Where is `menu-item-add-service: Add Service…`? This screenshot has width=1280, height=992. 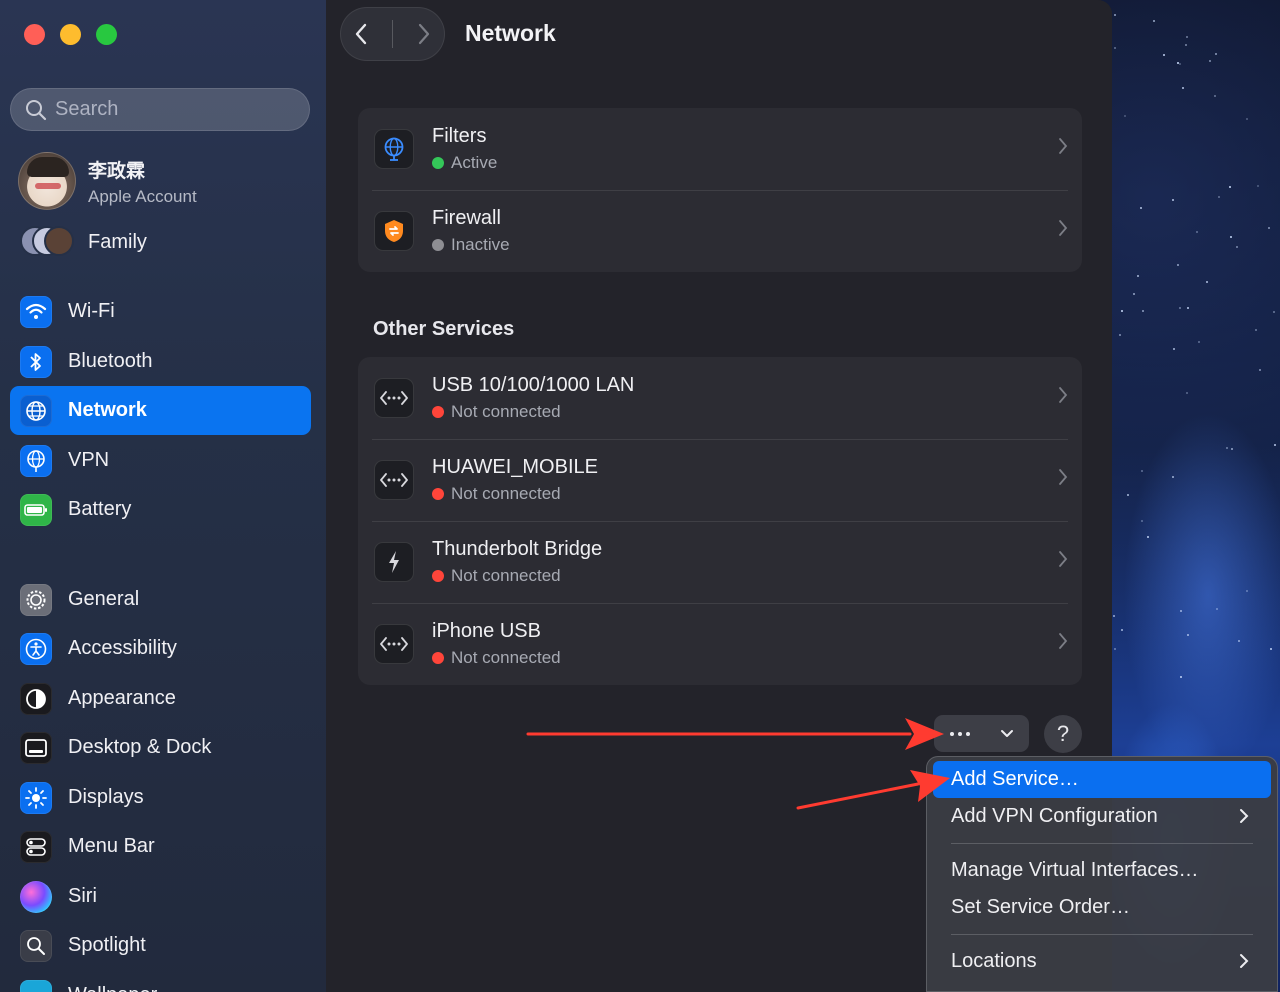 menu-item-add-service: Add Service… is located at coordinates (1102, 779).